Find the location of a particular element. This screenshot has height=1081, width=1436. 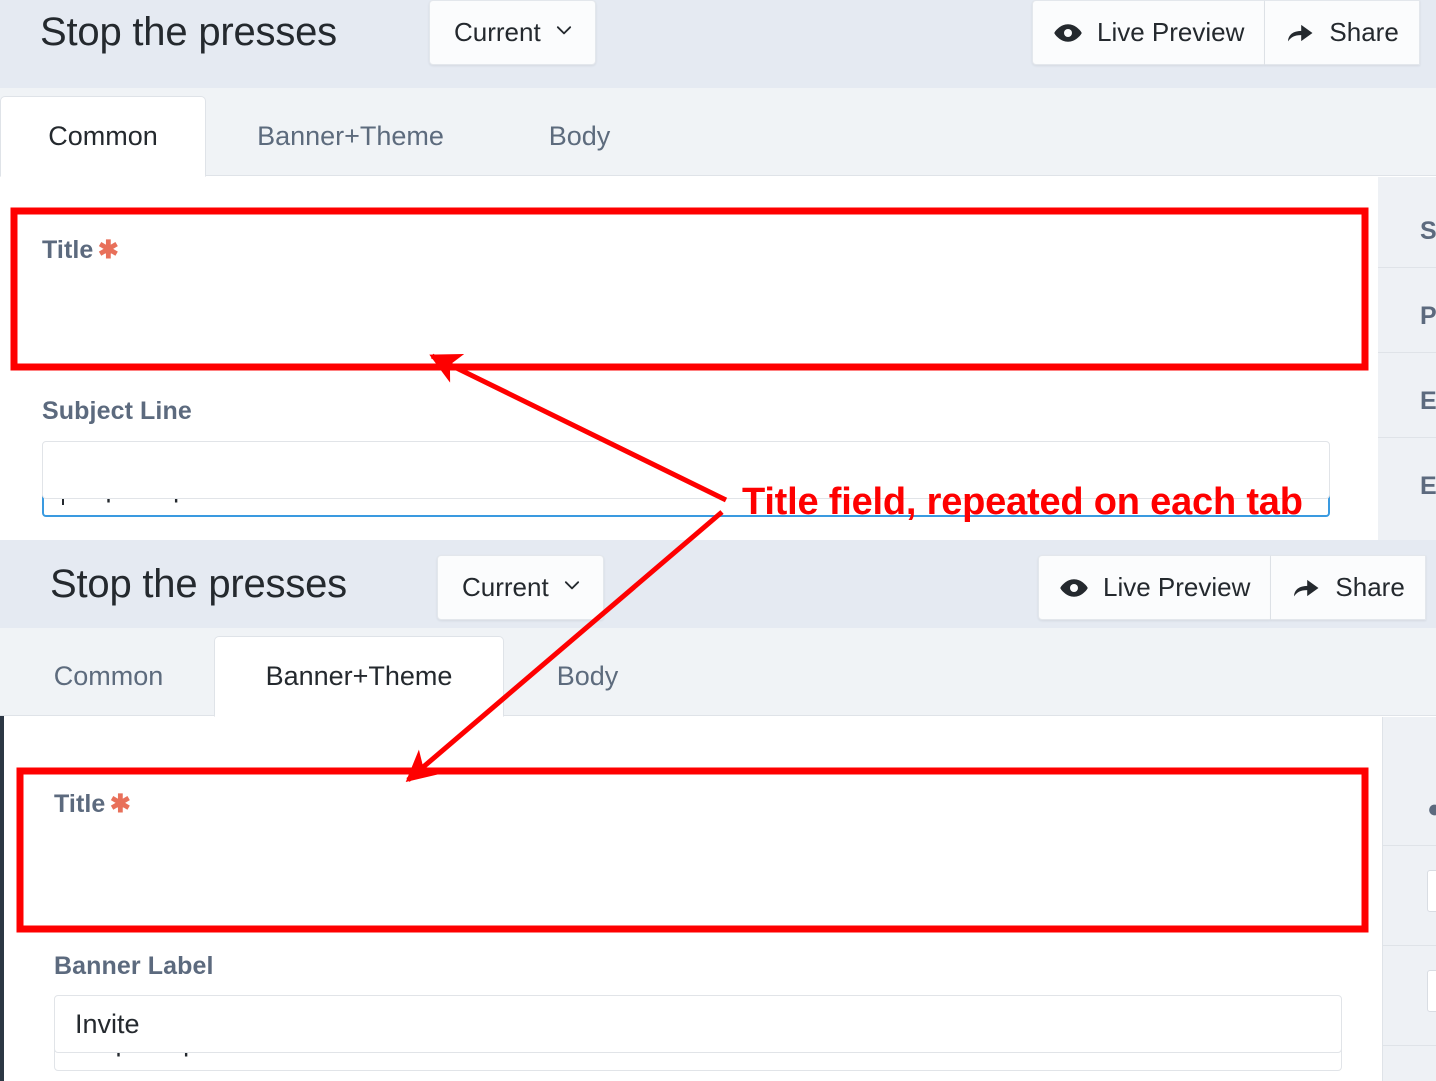

tab-bar-banner-theme: Common Banner+Theme Body is located at coordinates (718, 672).